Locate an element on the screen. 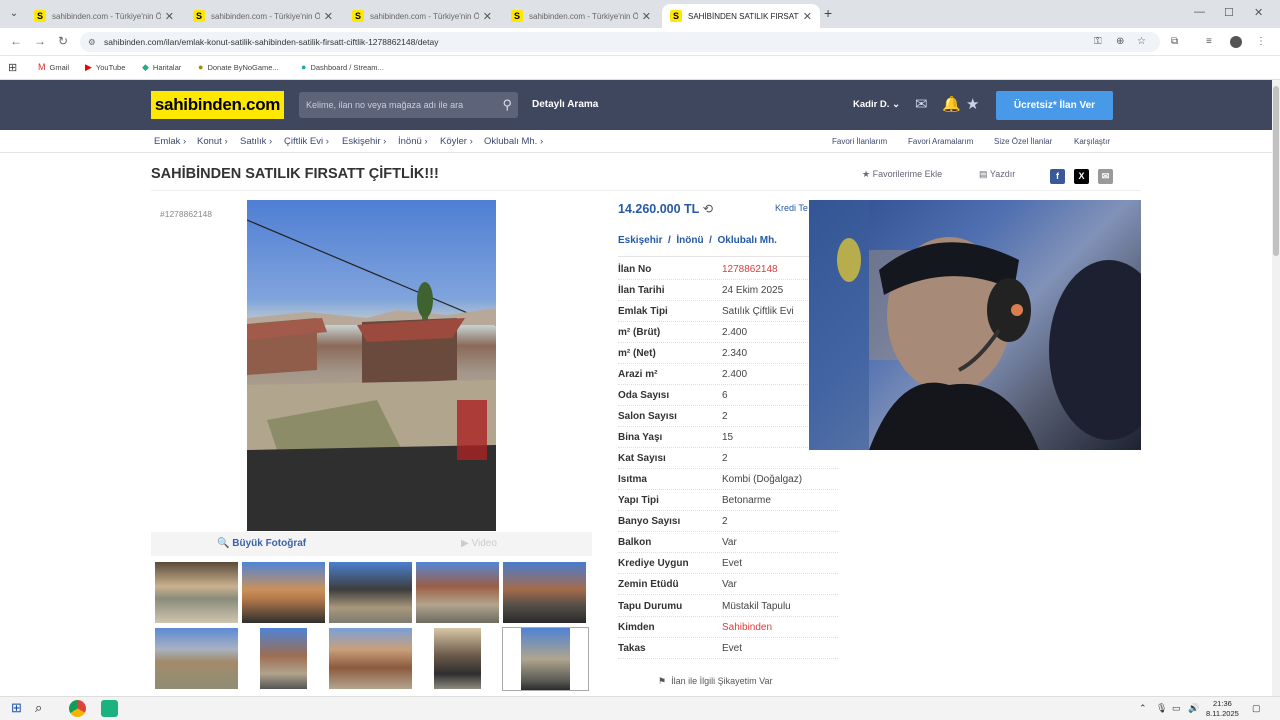 This screenshot has height=720, width=1280. search-icon: ⚲ is located at coordinates (507, 105).